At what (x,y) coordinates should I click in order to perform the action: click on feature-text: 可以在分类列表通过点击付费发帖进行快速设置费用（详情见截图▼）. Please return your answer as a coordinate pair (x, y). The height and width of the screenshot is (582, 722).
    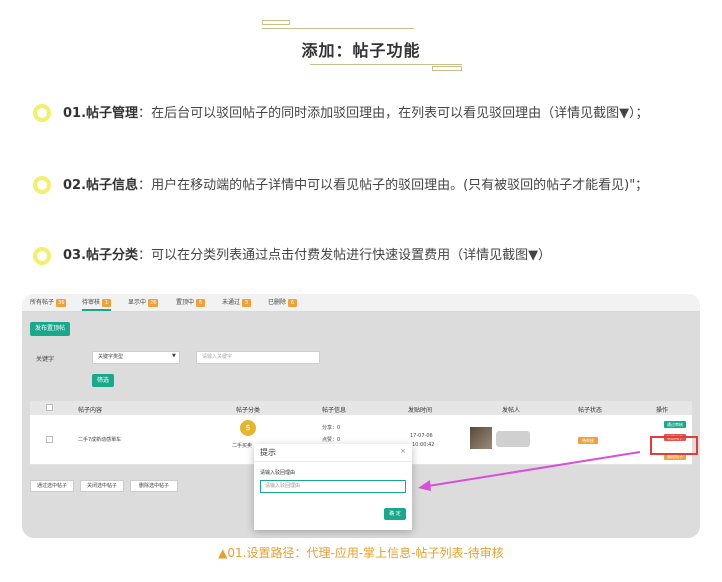
    Looking at the image, I should click on (351, 255).